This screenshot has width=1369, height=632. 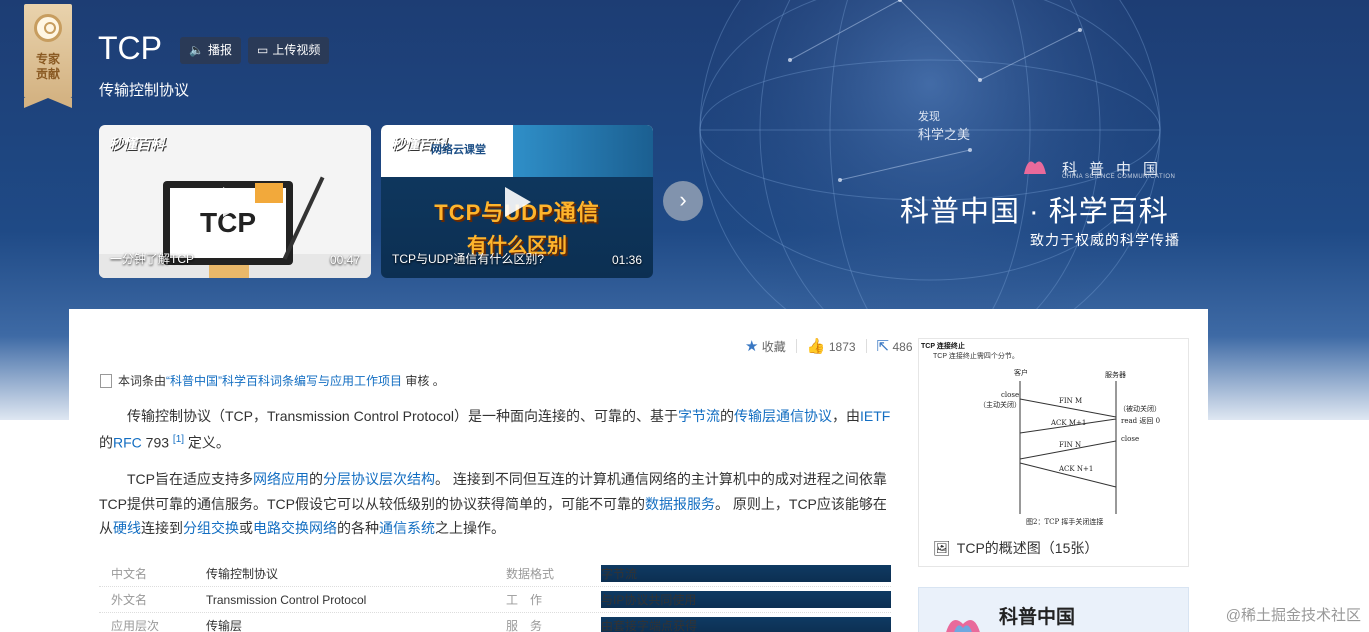 What do you see at coordinates (752, 346) in the screenshot?
I see `star-icon: ★` at bounding box center [752, 346].